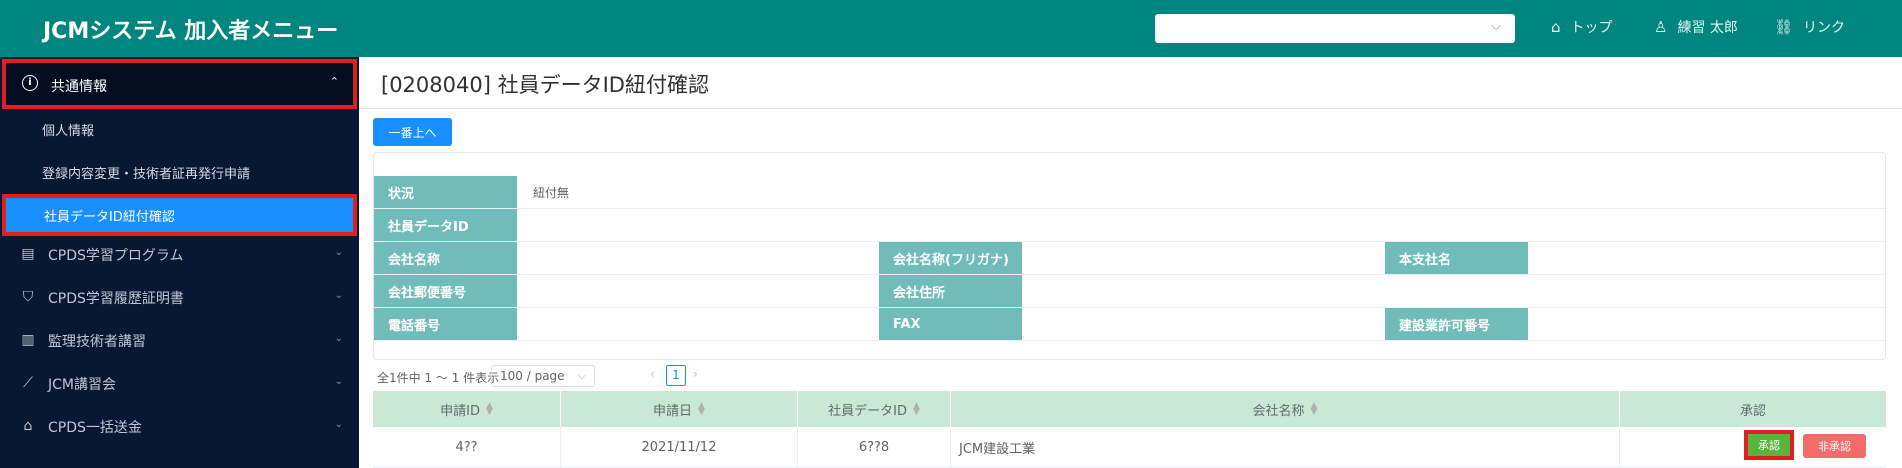 The height and width of the screenshot is (468, 1902). Describe the element at coordinates (28, 426) in the screenshot. I see `bank-icon: ⌂` at that location.